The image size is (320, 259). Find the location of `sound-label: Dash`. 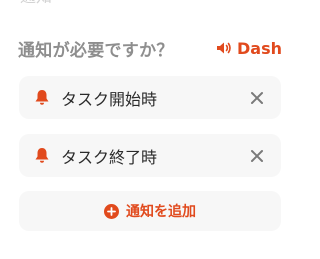

sound-label: Dash is located at coordinates (259, 48).